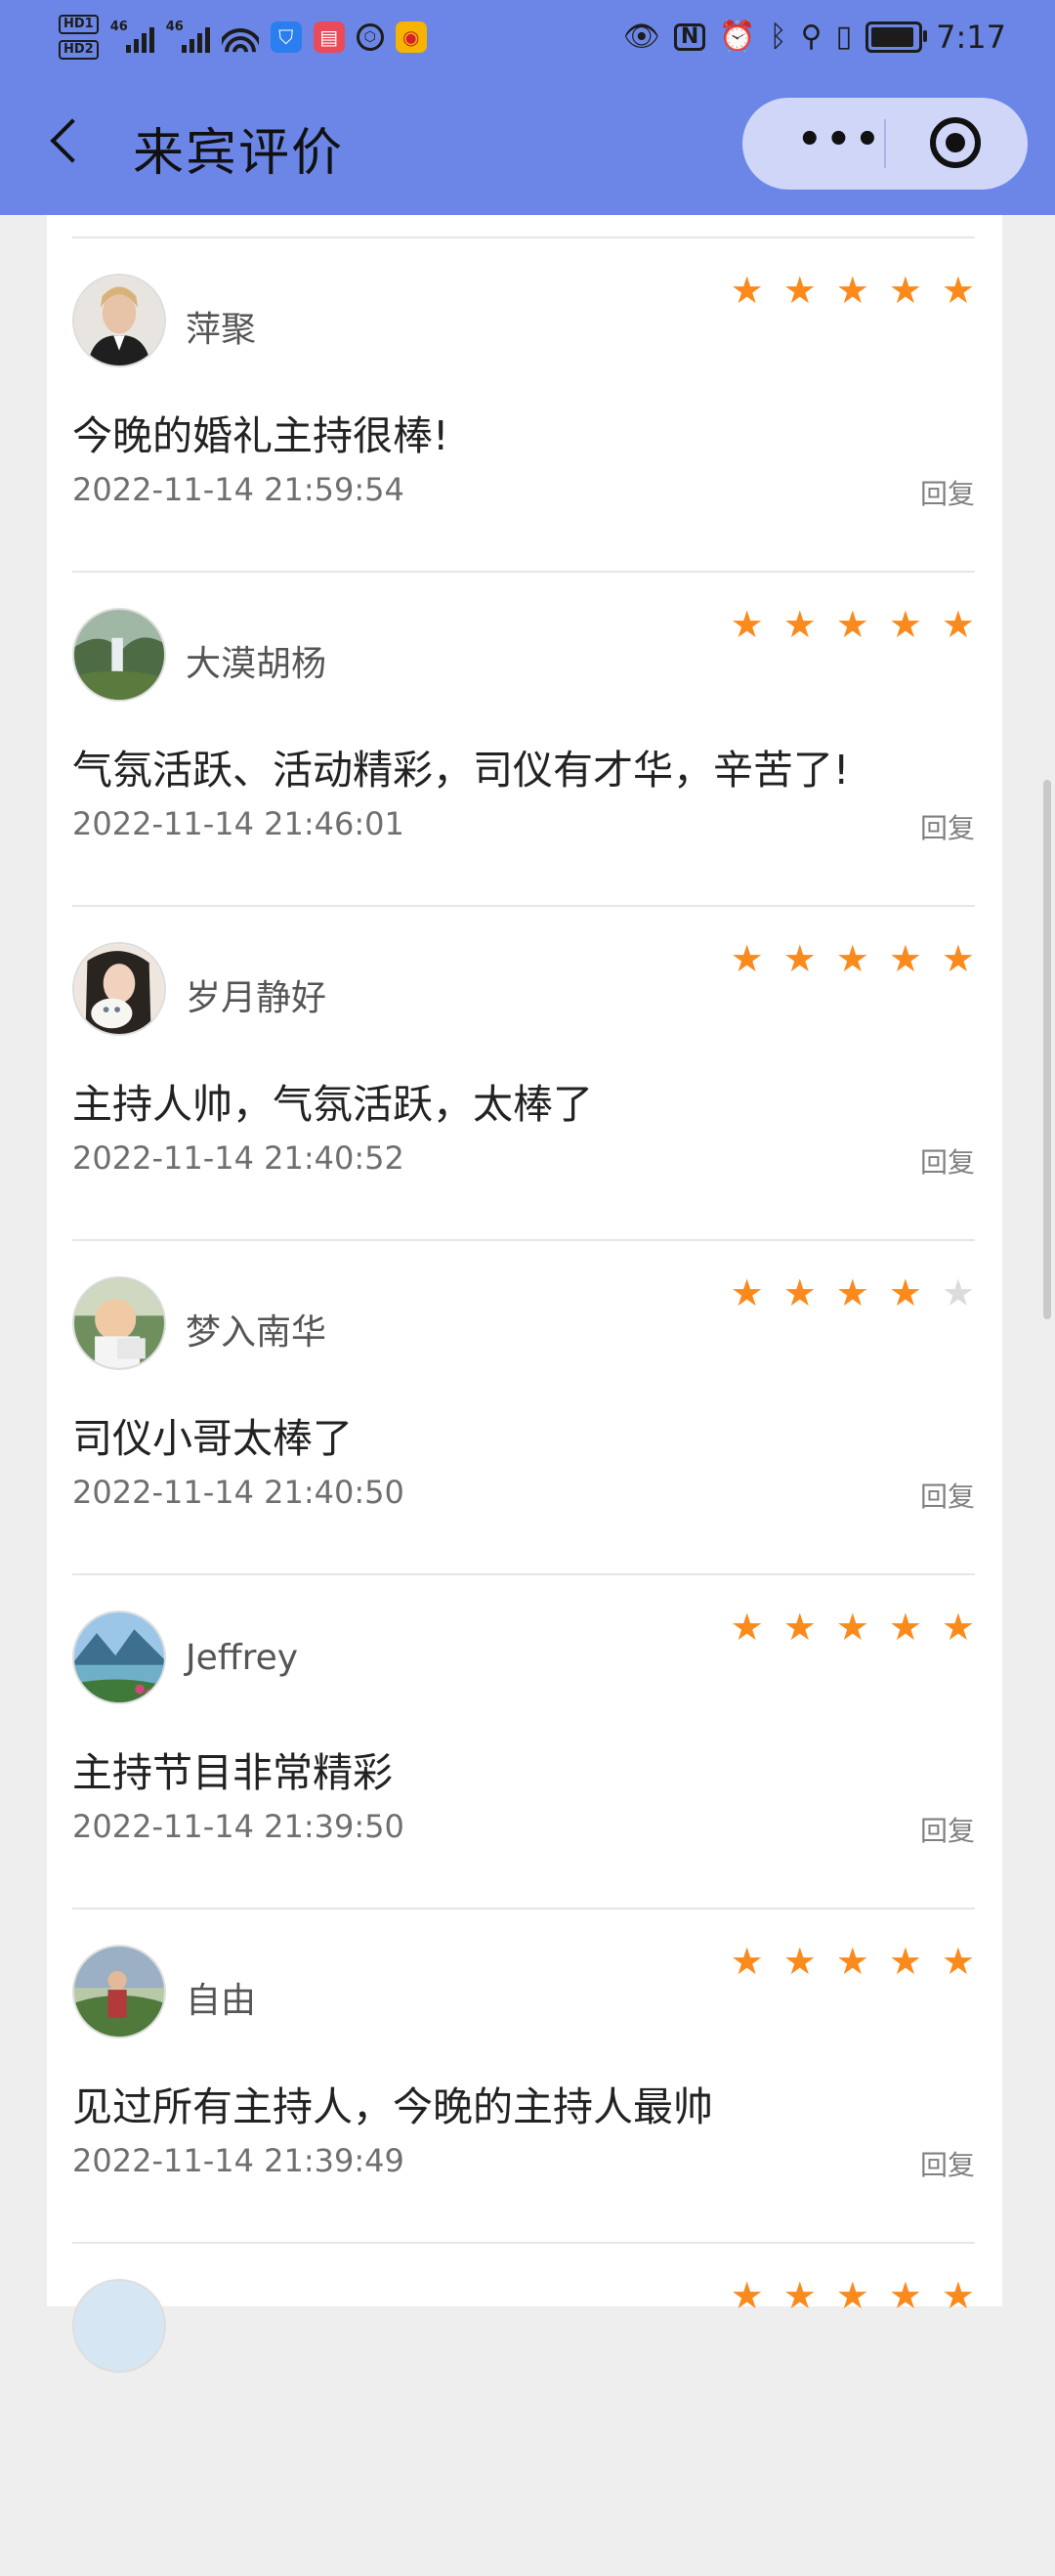 The width and height of the screenshot is (1055, 2576). I want to click on review-comment: 气氛活跃、活动精彩，司仪有才华，辛苦了!, so click(461, 771).